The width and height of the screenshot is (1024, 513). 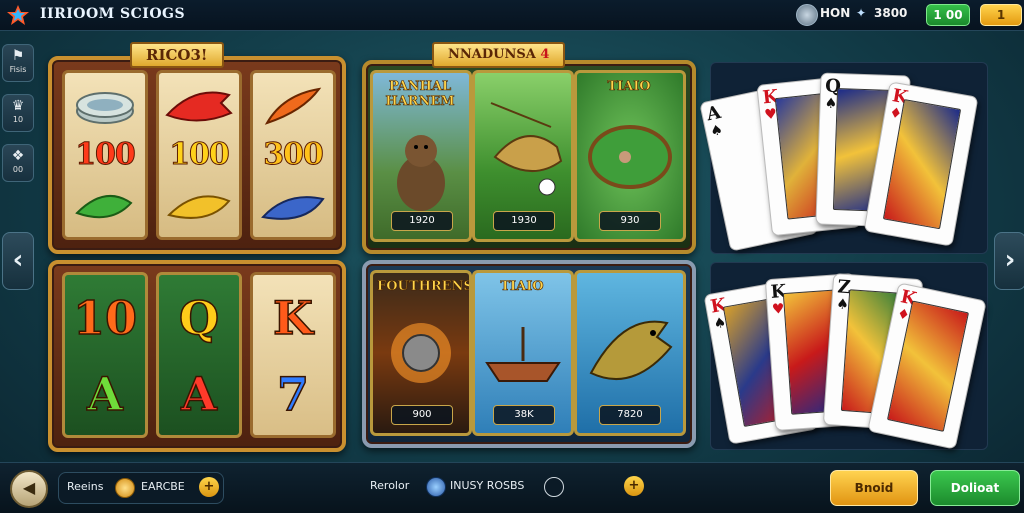 What do you see at coordinates (104, 207) in the screenshot?
I see `green-fish-icon` at bounding box center [104, 207].